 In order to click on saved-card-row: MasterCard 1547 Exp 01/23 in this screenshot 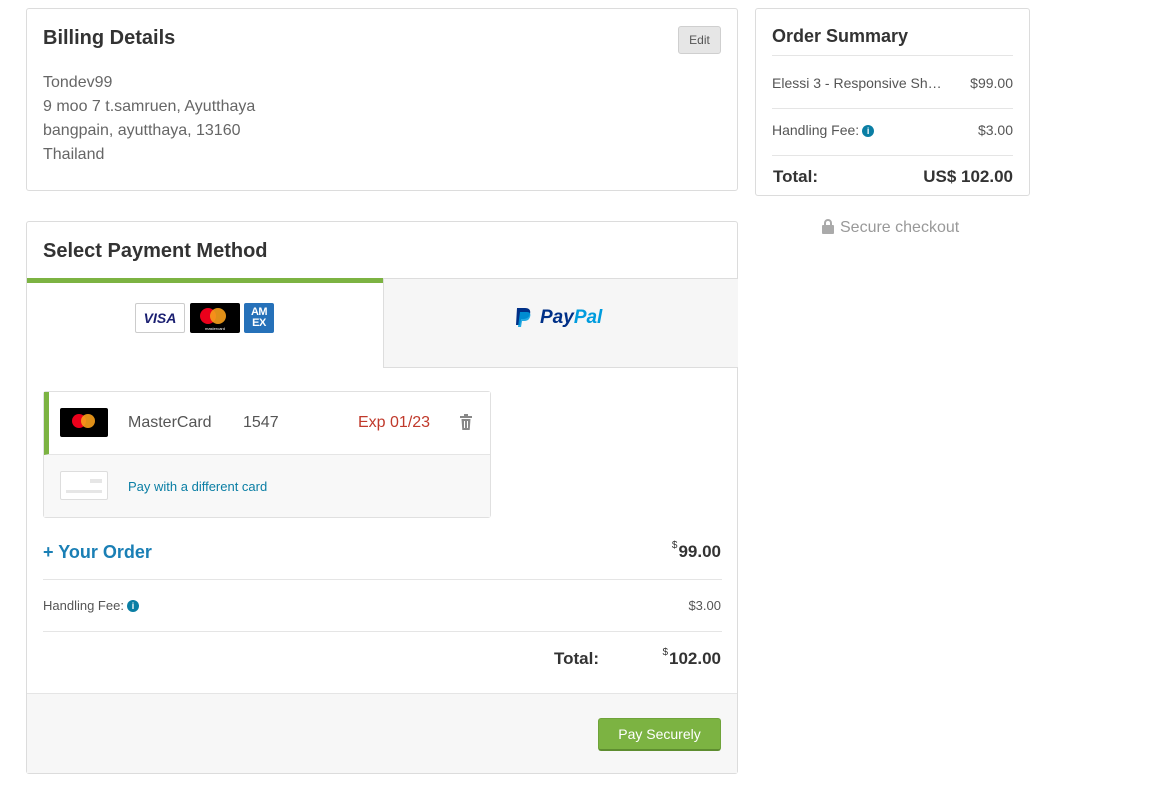, I will do `click(267, 423)`.